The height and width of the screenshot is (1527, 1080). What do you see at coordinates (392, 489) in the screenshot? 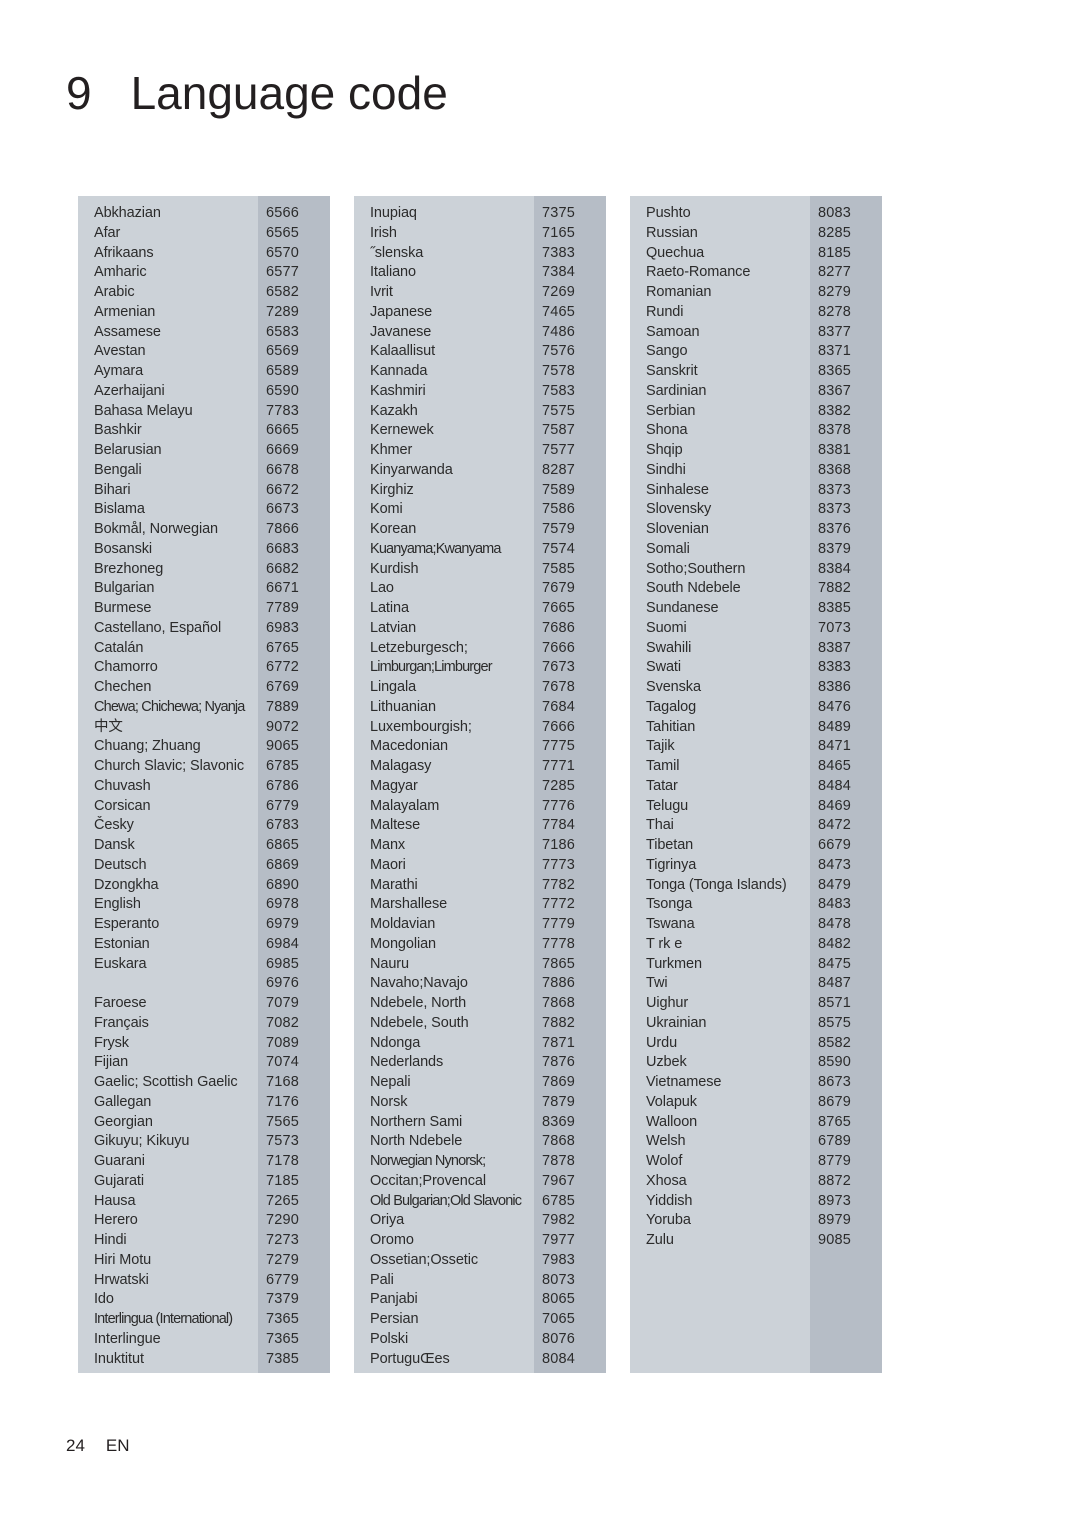
I see `language-name: Kirghiz` at bounding box center [392, 489].